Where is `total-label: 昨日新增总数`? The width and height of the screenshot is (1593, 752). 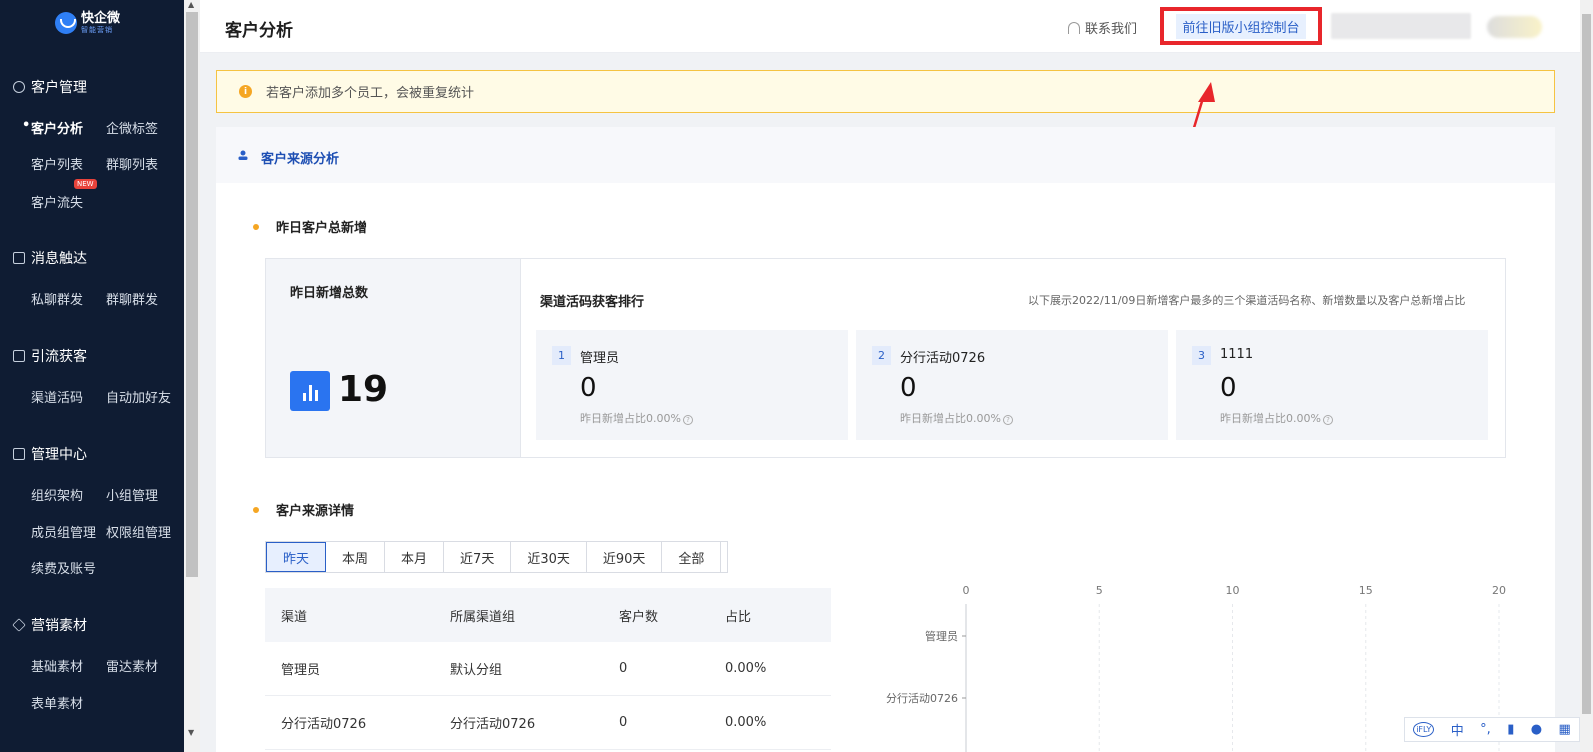
total-label: 昨日新增总数 is located at coordinates (329, 293).